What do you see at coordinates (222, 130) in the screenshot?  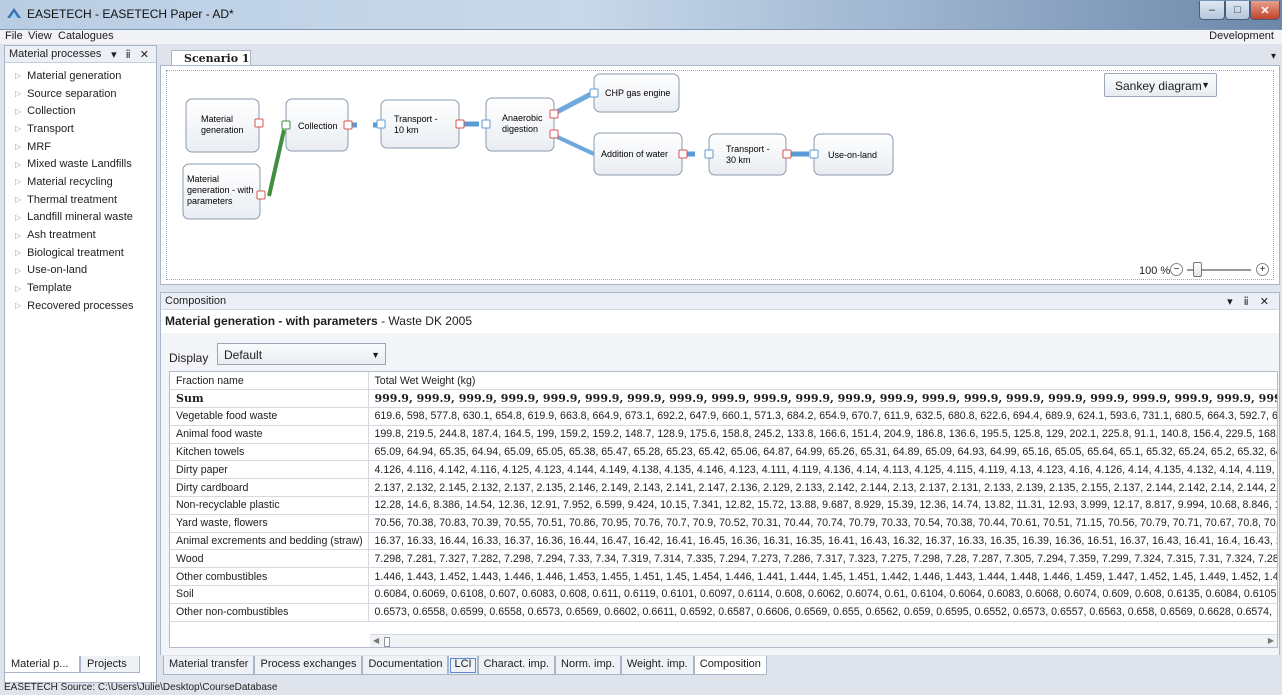 I see `node-label: generation` at bounding box center [222, 130].